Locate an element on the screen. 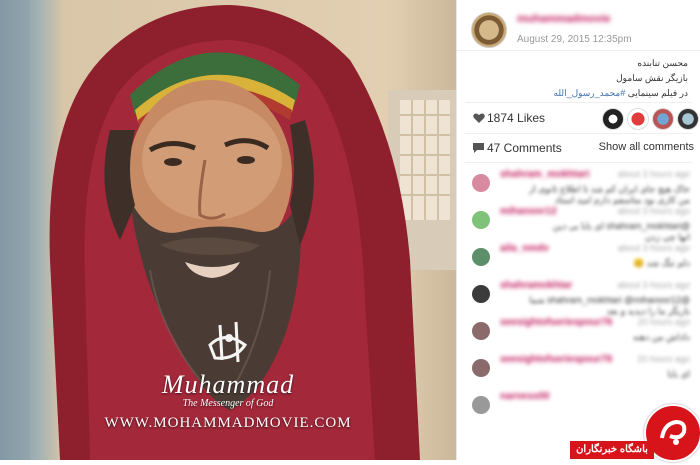 The image size is (700, 465). news-logo-icon is located at coordinates (673, 432).